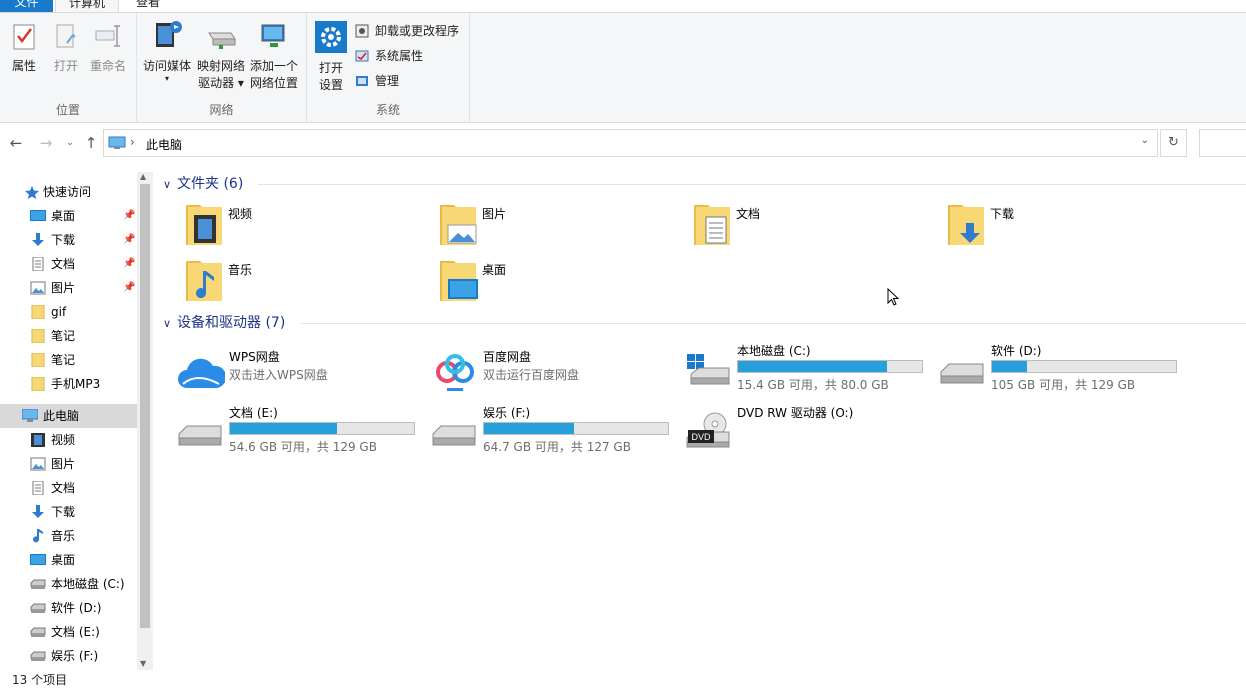 The image size is (1246, 690). Describe the element at coordinates (805, 228) in the screenshot. I see `folder-documents: 文档` at that location.